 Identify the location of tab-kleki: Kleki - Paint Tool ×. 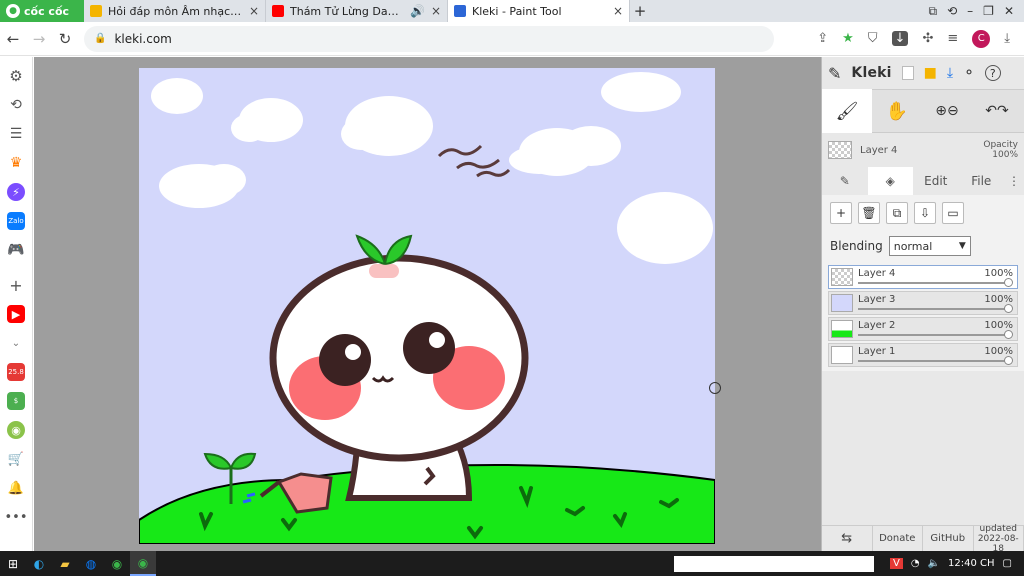
(539, 11).